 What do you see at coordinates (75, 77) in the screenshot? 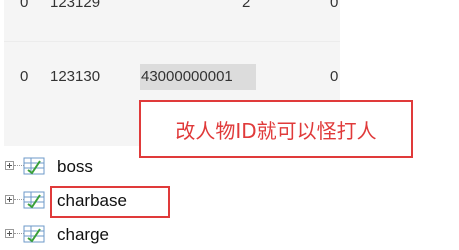
I see `grid-cell: 123130` at bounding box center [75, 77].